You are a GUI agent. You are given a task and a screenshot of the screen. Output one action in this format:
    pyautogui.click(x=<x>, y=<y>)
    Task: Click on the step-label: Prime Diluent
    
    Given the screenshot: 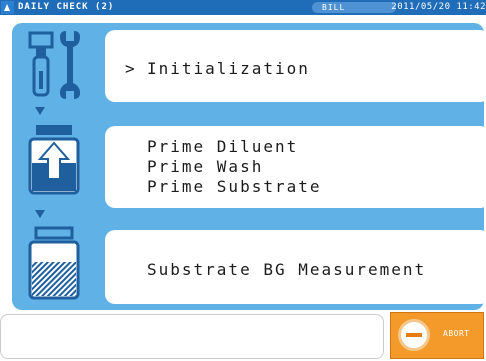 What is the action you would take?
    pyautogui.click(x=223, y=146)
    